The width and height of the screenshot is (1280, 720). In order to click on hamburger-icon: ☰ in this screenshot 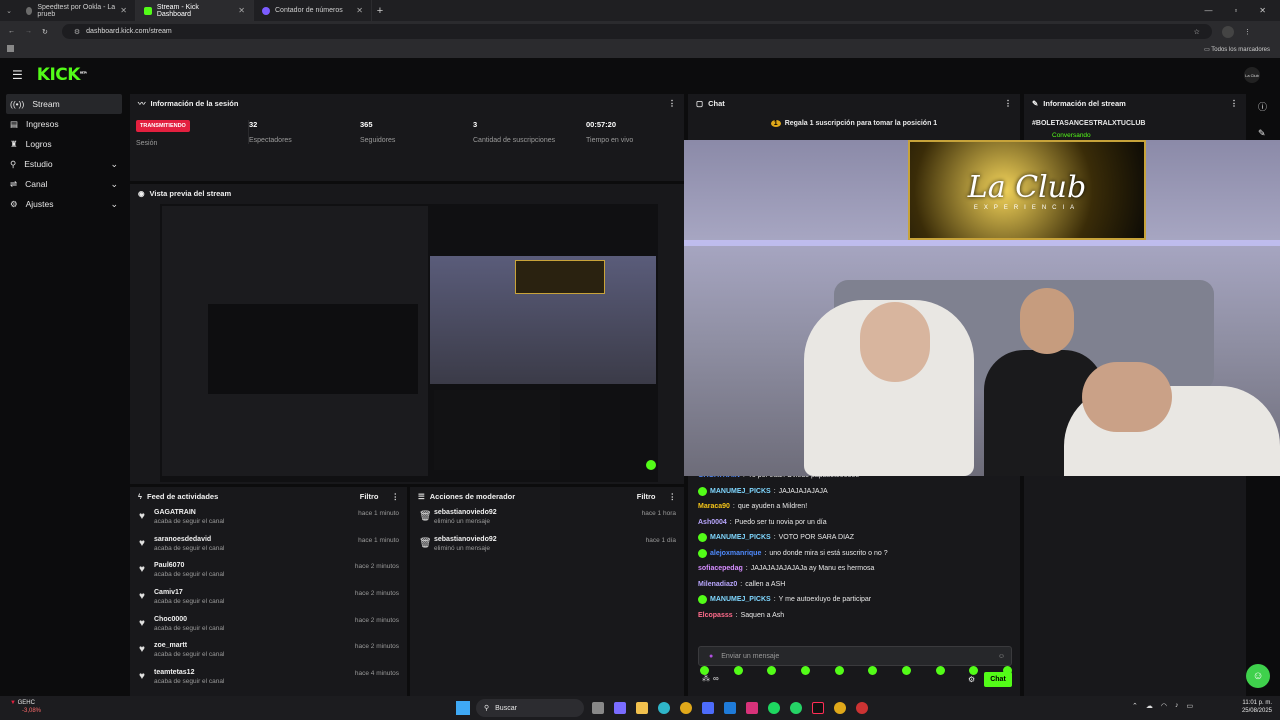, I will do `click(17, 75)`.